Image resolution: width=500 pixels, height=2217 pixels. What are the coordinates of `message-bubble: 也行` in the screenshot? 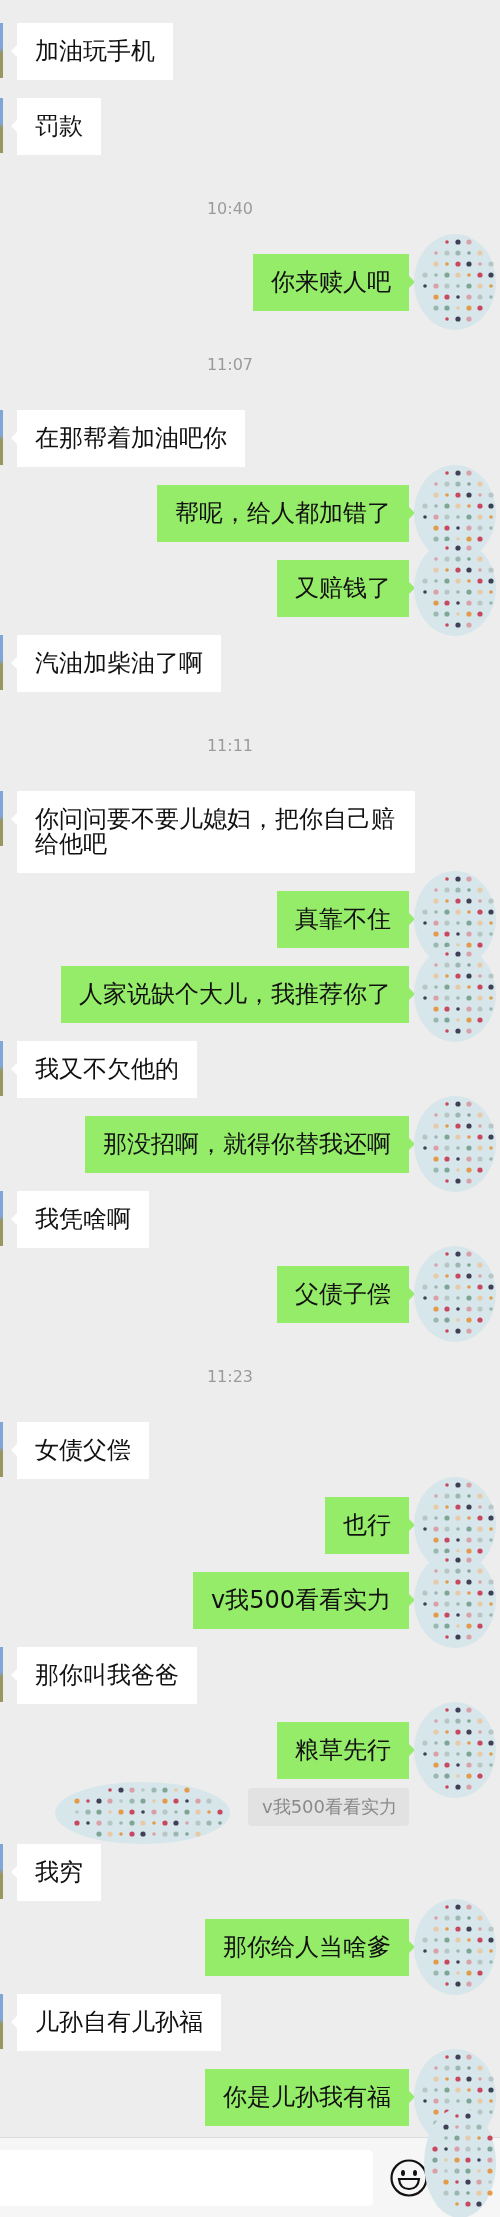 It's located at (370, 1525).